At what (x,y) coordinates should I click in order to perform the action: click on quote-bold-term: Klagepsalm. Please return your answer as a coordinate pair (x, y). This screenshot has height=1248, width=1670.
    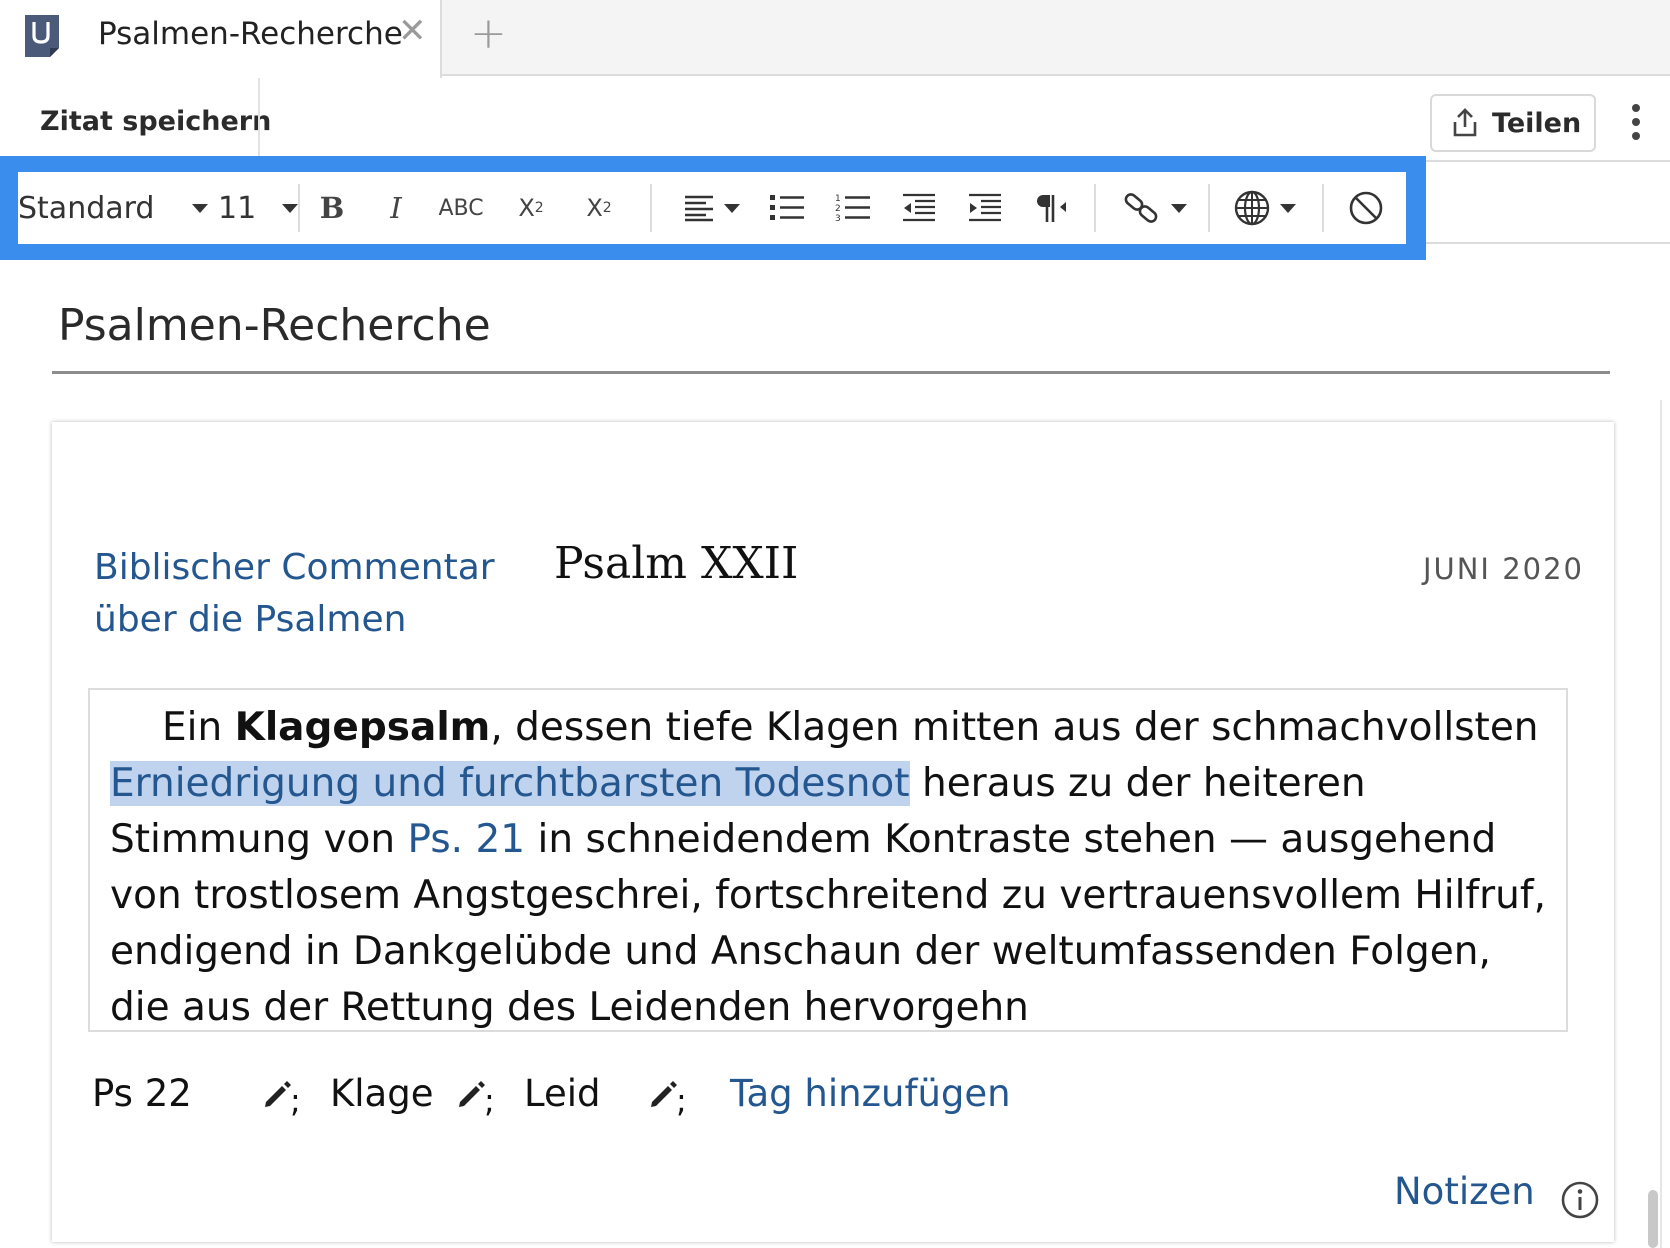
    Looking at the image, I should click on (362, 727).